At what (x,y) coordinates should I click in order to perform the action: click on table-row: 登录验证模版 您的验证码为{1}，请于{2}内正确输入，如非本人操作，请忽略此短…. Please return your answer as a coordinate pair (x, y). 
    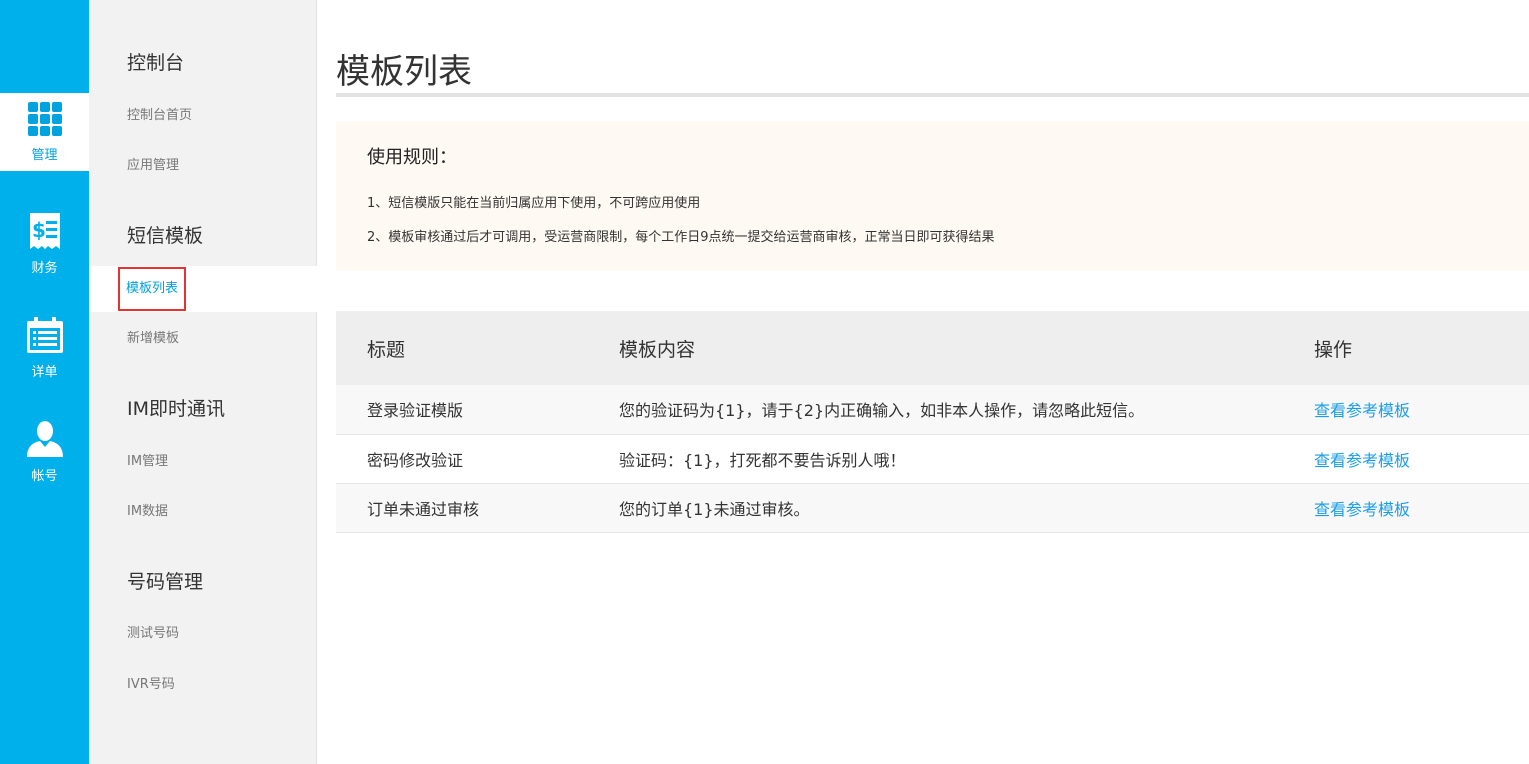
    Looking at the image, I should click on (932, 410).